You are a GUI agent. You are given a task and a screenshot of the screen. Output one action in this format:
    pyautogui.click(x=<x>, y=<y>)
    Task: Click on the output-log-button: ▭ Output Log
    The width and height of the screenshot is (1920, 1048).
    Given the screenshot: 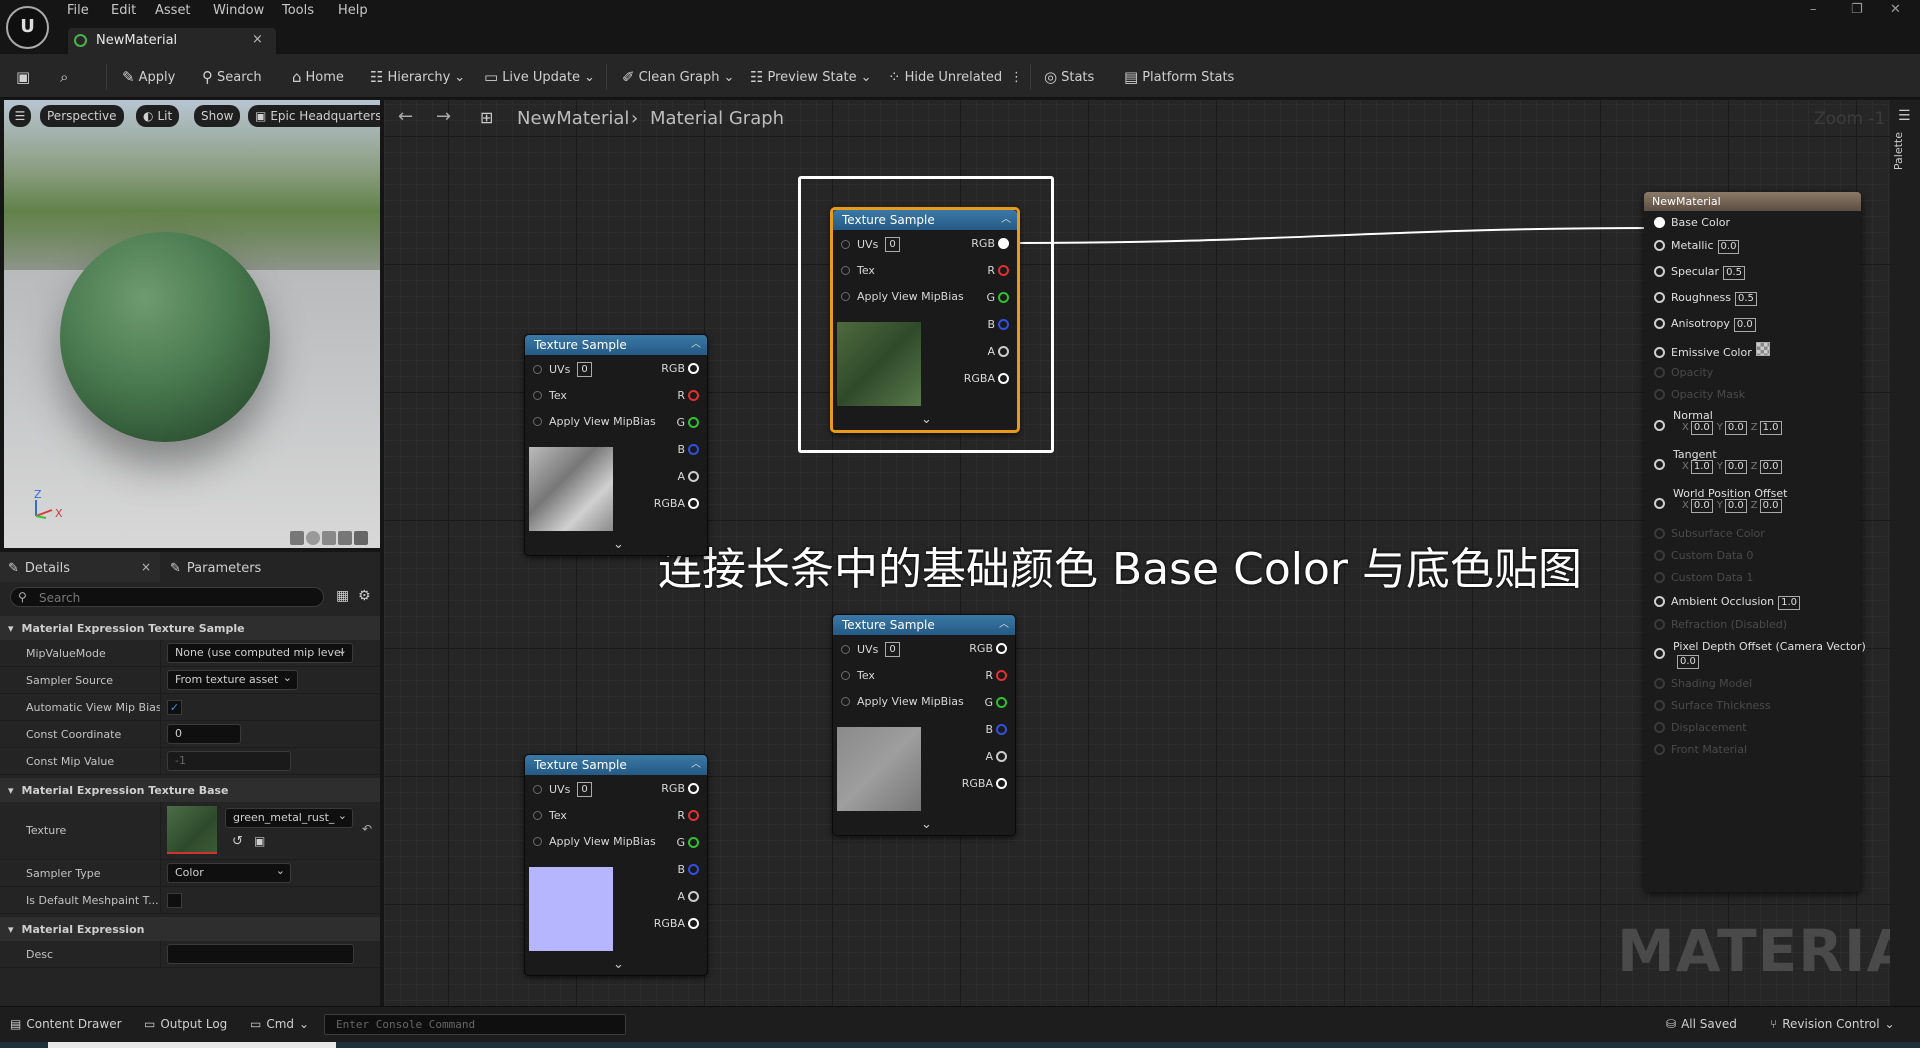 What is the action you would take?
    pyautogui.click(x=185, y=1024)
    